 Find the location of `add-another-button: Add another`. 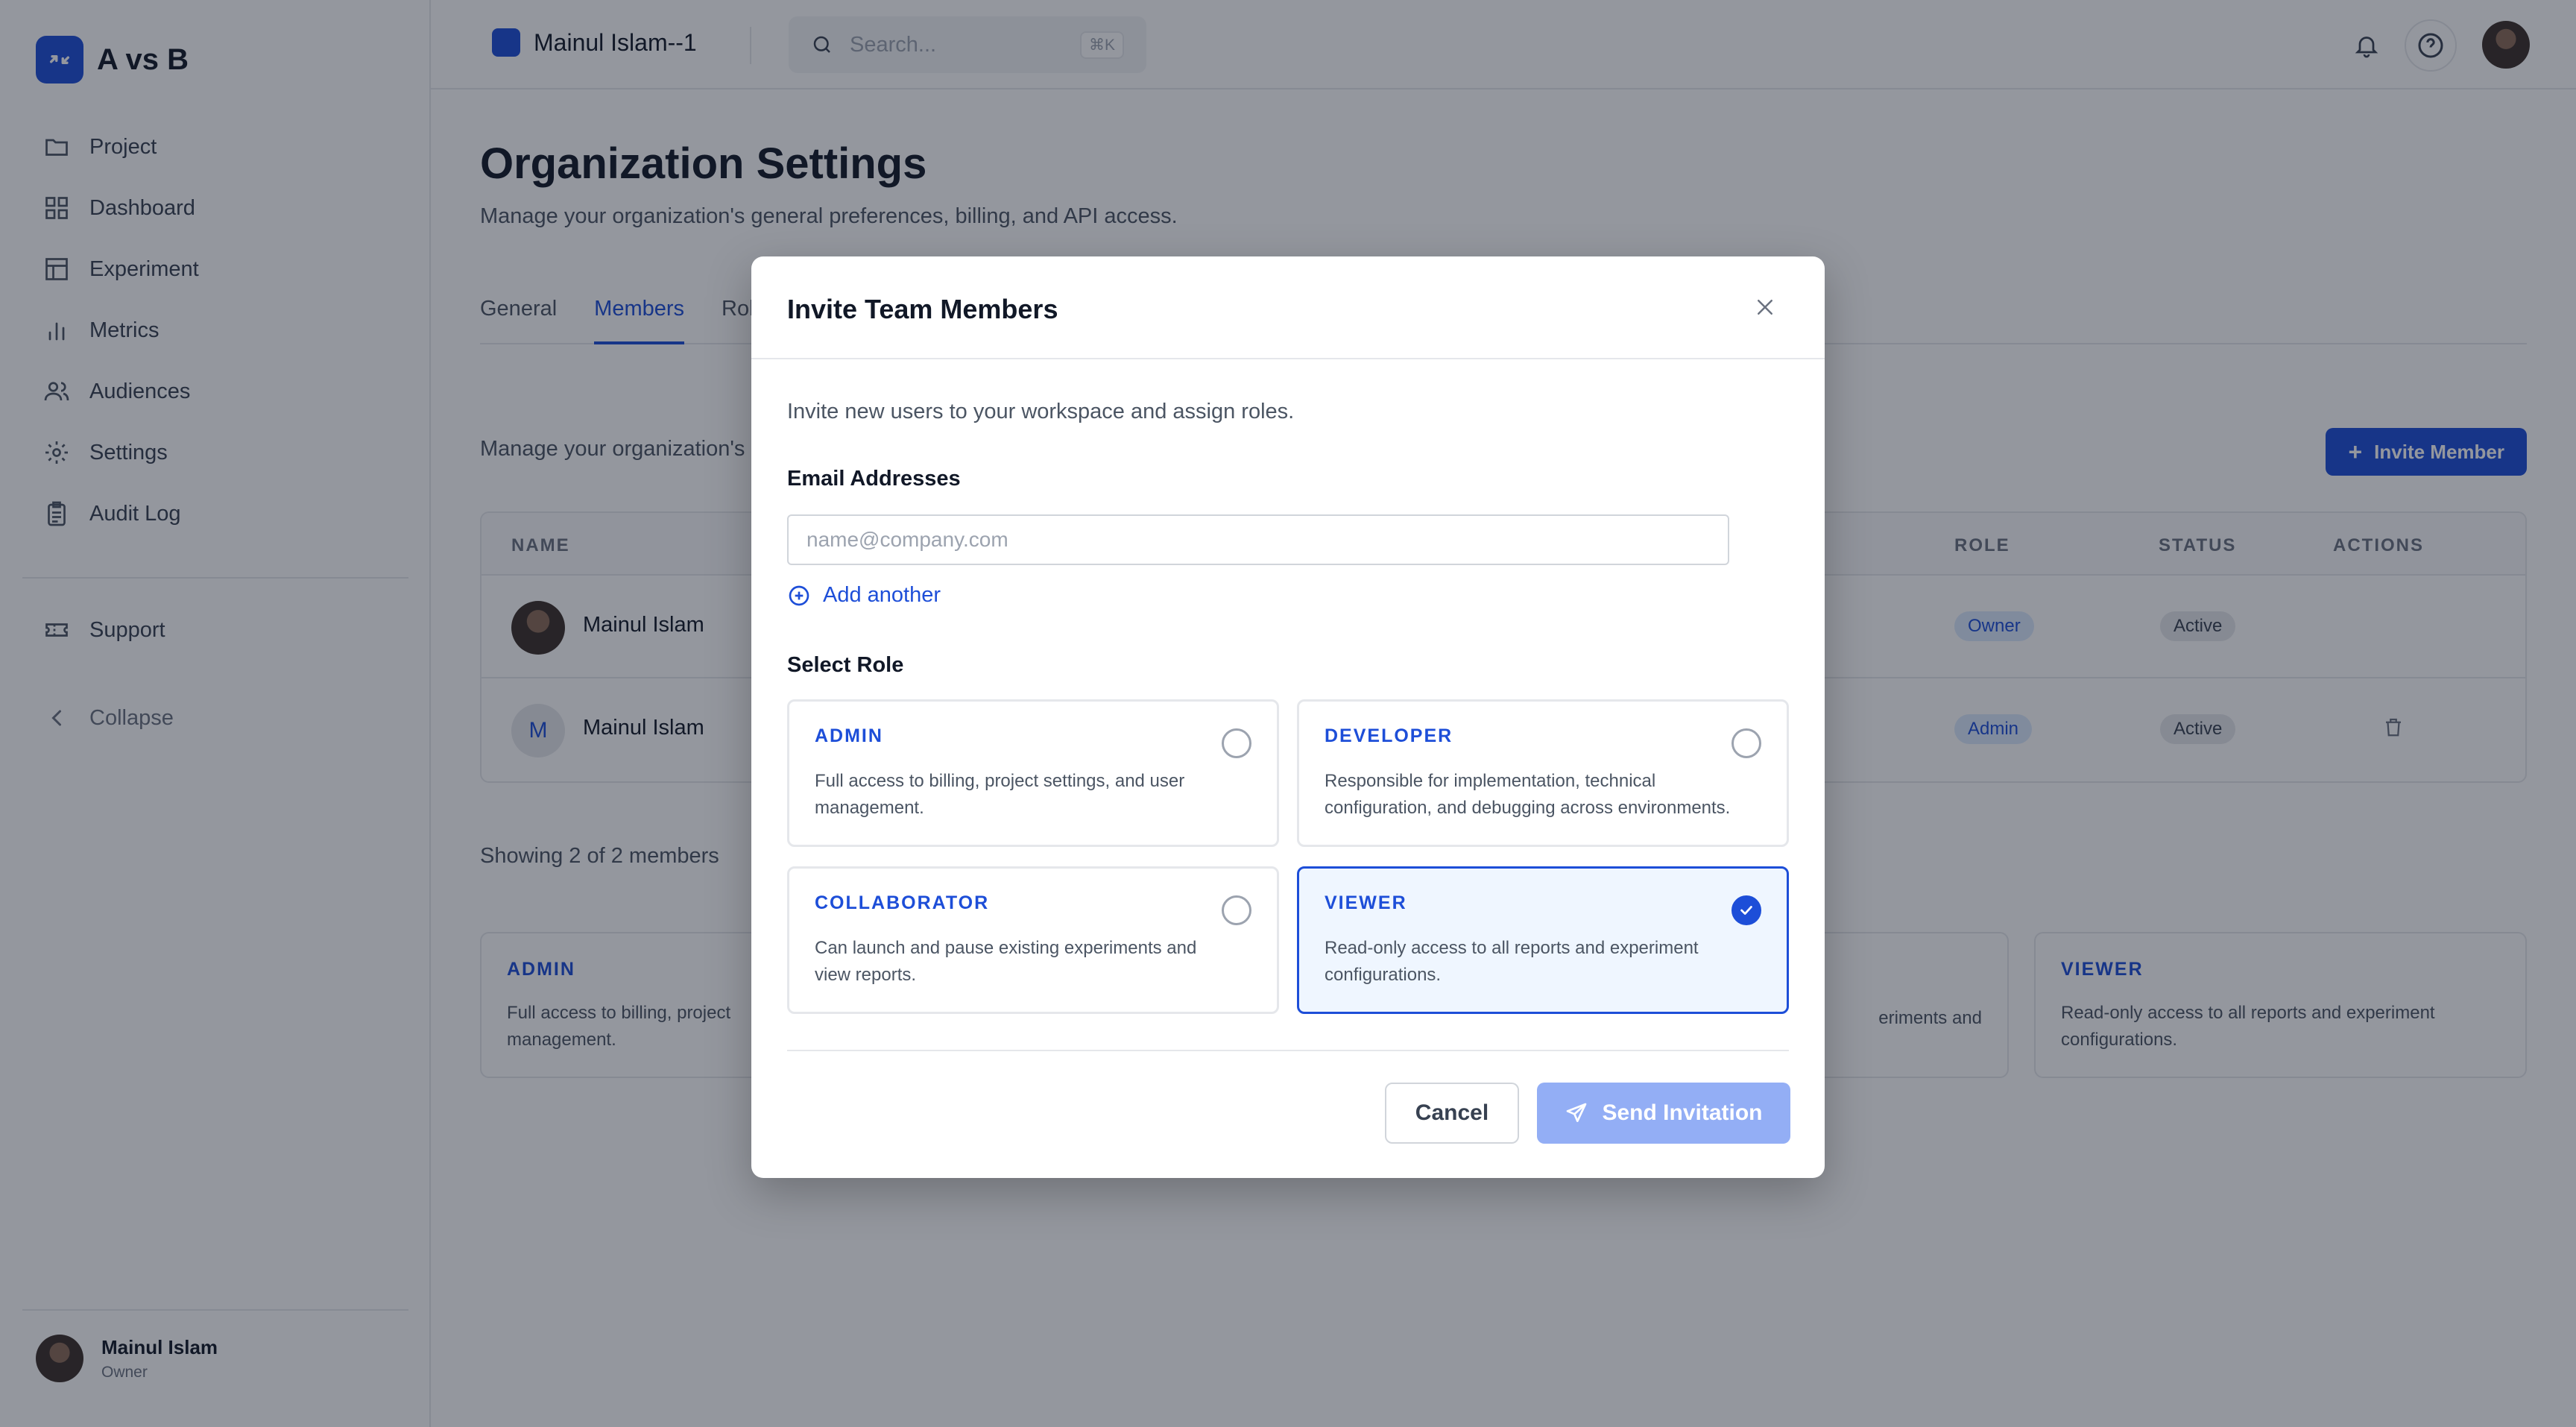

add-another-button: Add another is located at coordinates (864, 596).